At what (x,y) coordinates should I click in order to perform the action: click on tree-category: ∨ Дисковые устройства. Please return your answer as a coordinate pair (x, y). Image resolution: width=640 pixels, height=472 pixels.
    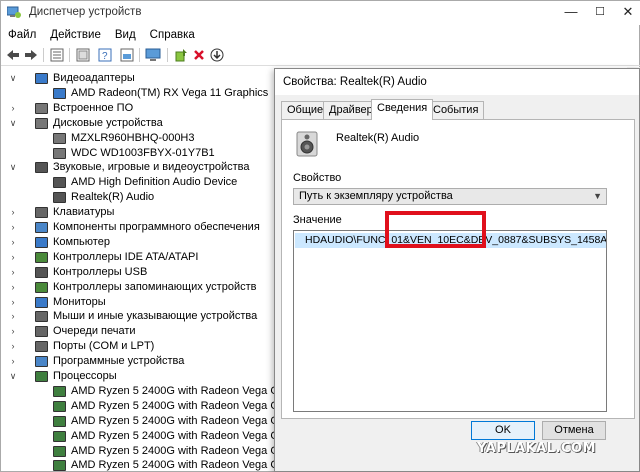
    Looking at the image, I should click on (139, 123).